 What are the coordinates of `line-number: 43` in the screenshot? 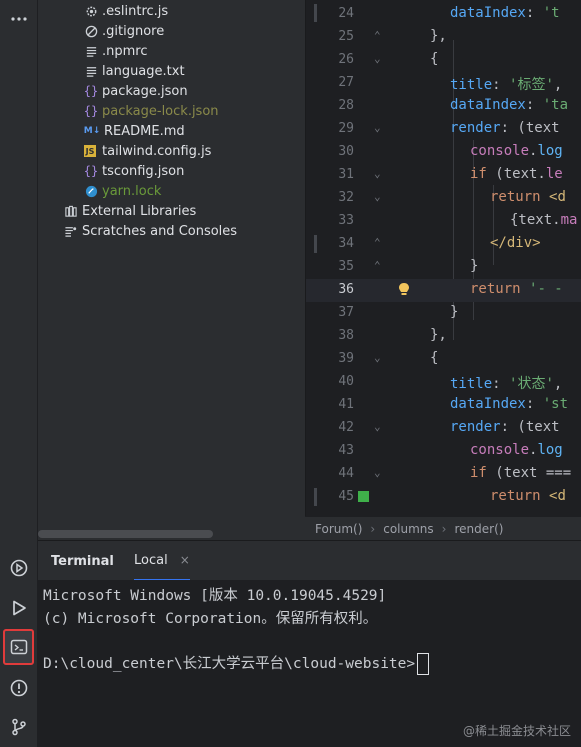 It's located at (346, 450).